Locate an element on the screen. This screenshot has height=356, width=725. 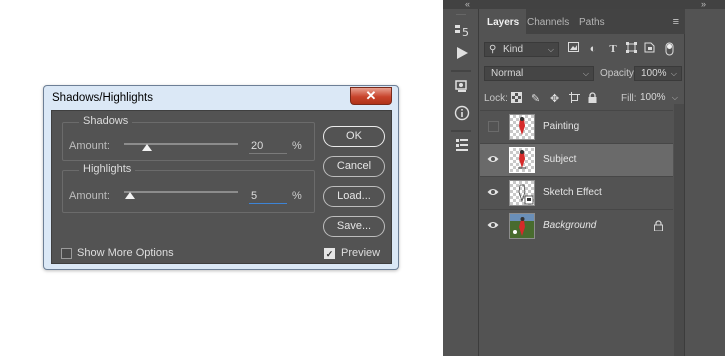
highlights-slider-track is located at coordinates (181, 192).